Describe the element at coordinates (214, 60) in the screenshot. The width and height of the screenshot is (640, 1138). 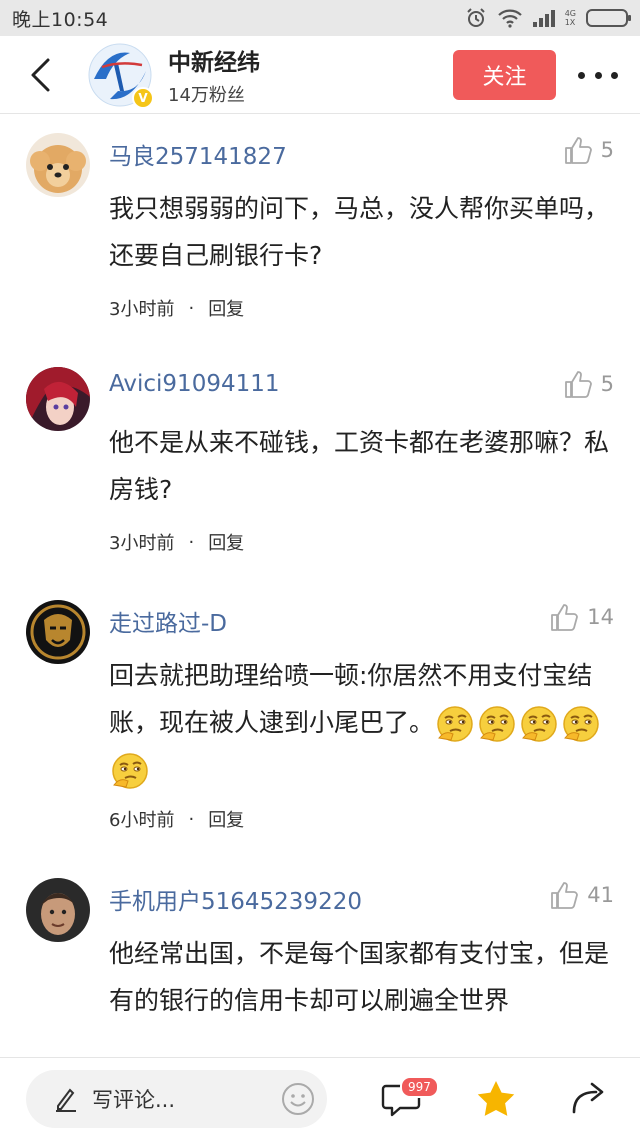
I see `channel-name: 中新经纬` at that location.